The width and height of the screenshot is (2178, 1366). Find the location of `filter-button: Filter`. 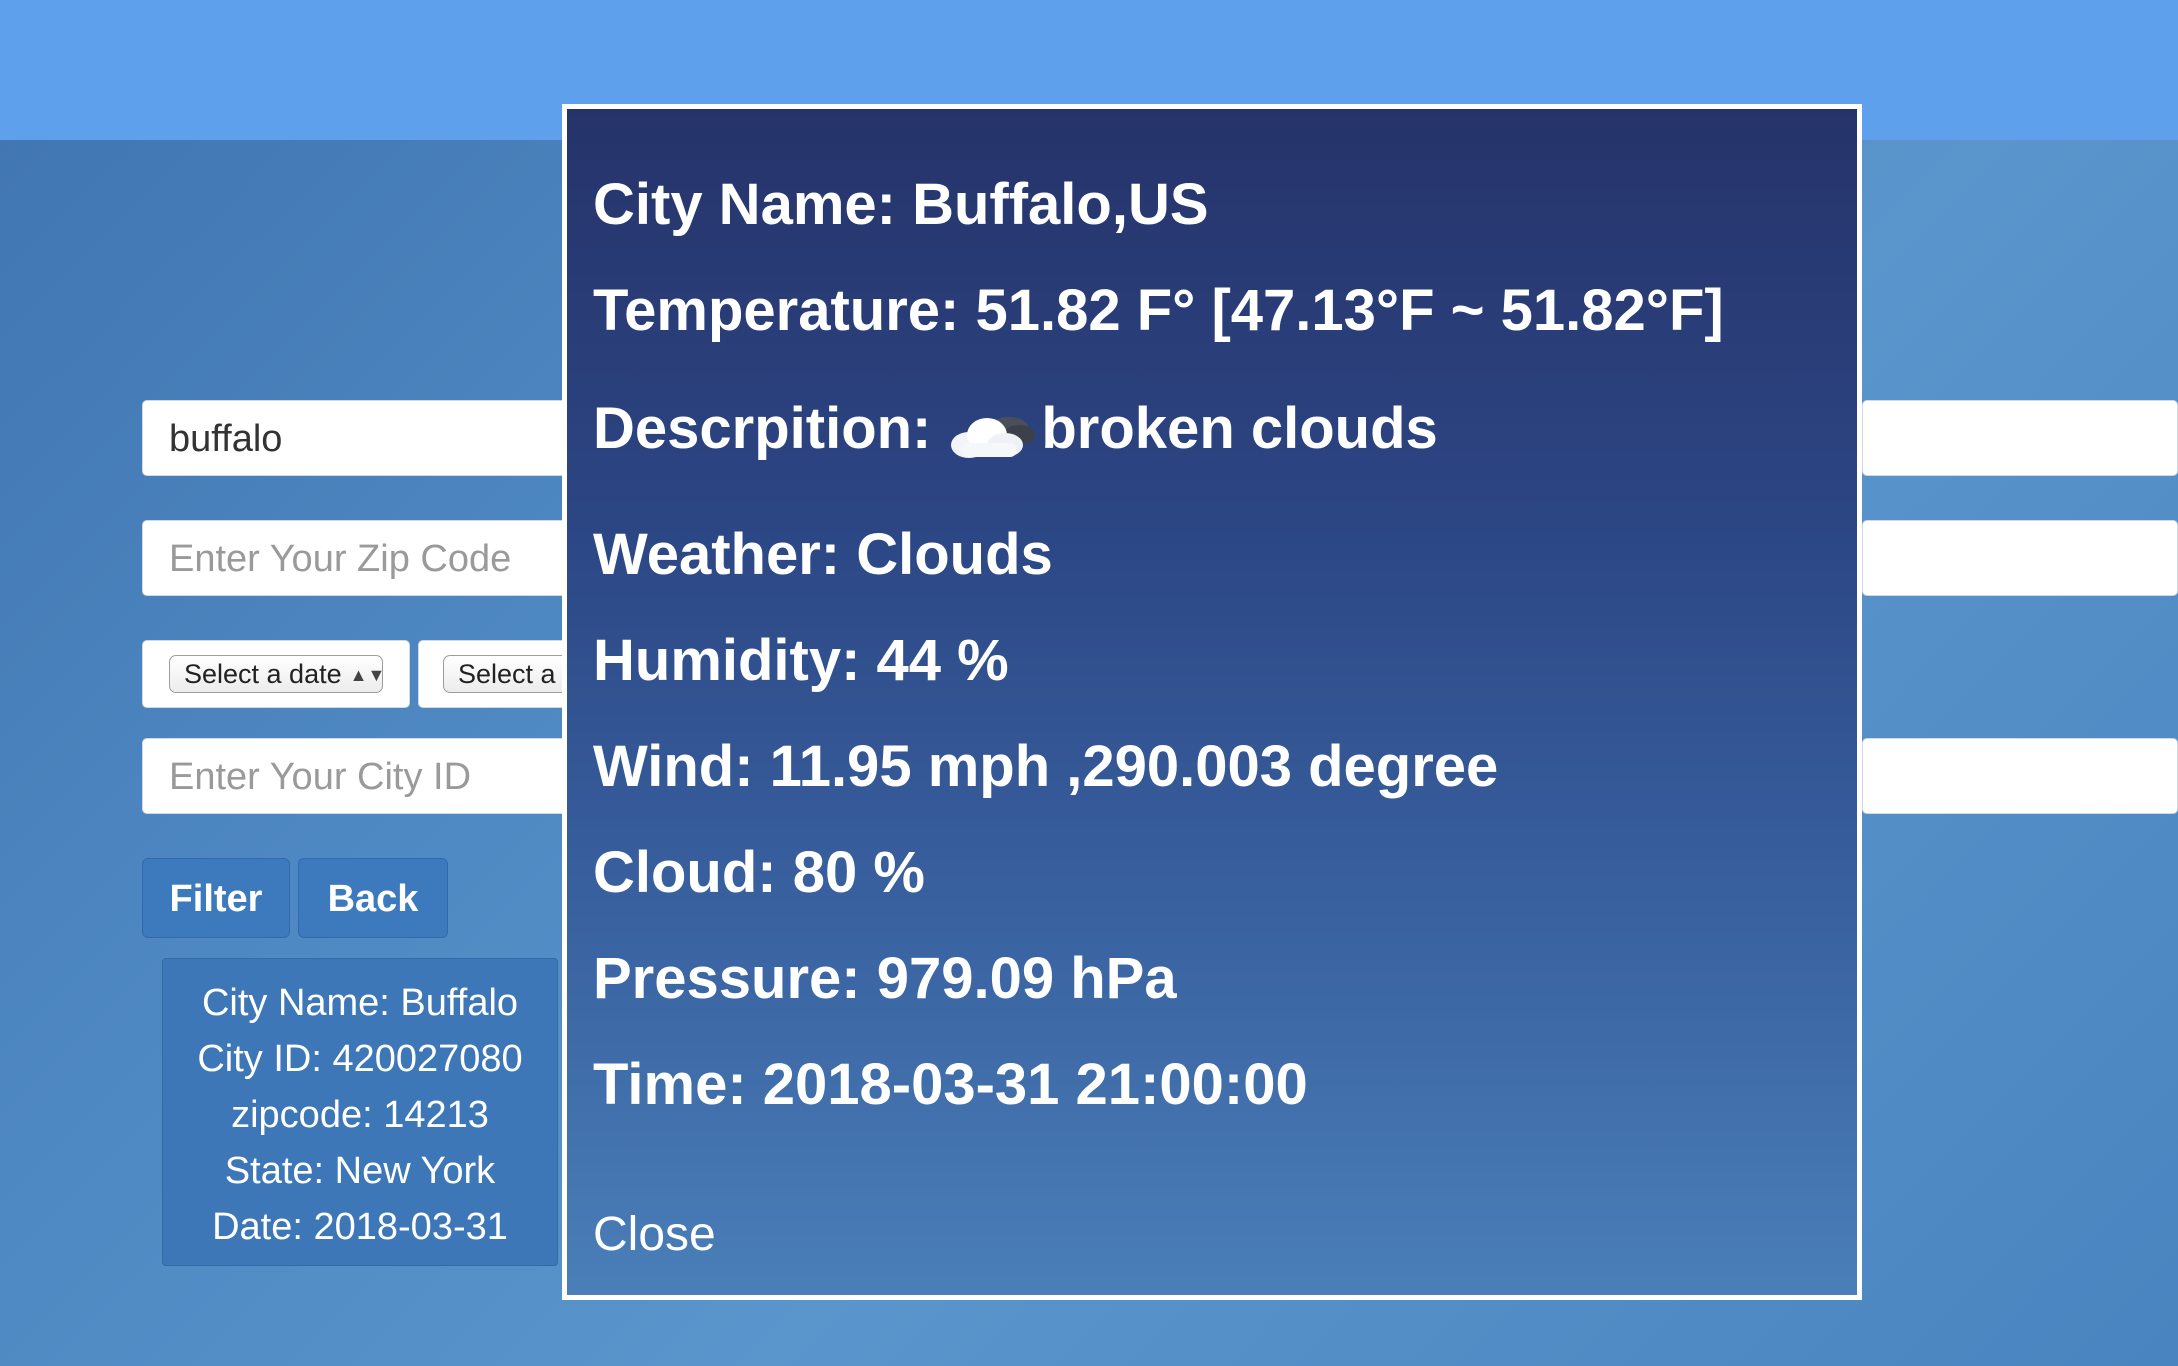

filter-button: Filter is located at coordinates (216, 898).